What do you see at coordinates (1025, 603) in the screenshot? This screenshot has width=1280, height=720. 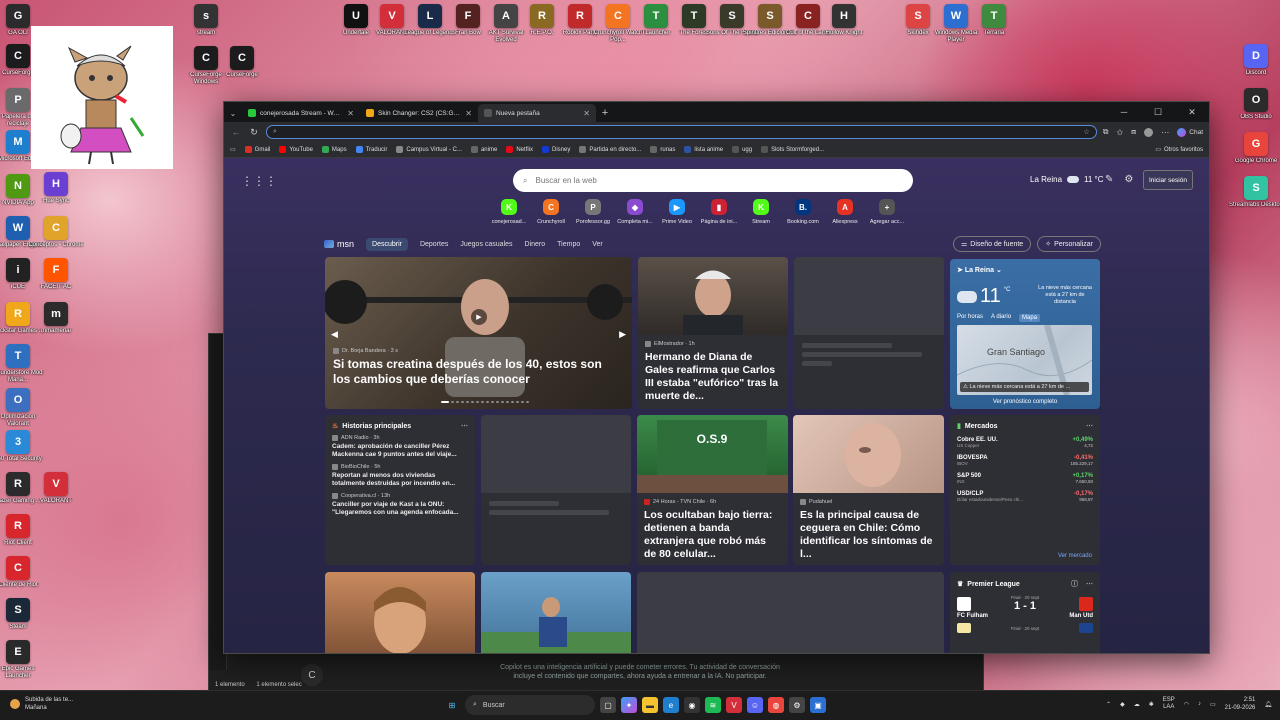 I see `match-row: Final · 20 sept 1 - 1` at bounding box center [1025, 603].